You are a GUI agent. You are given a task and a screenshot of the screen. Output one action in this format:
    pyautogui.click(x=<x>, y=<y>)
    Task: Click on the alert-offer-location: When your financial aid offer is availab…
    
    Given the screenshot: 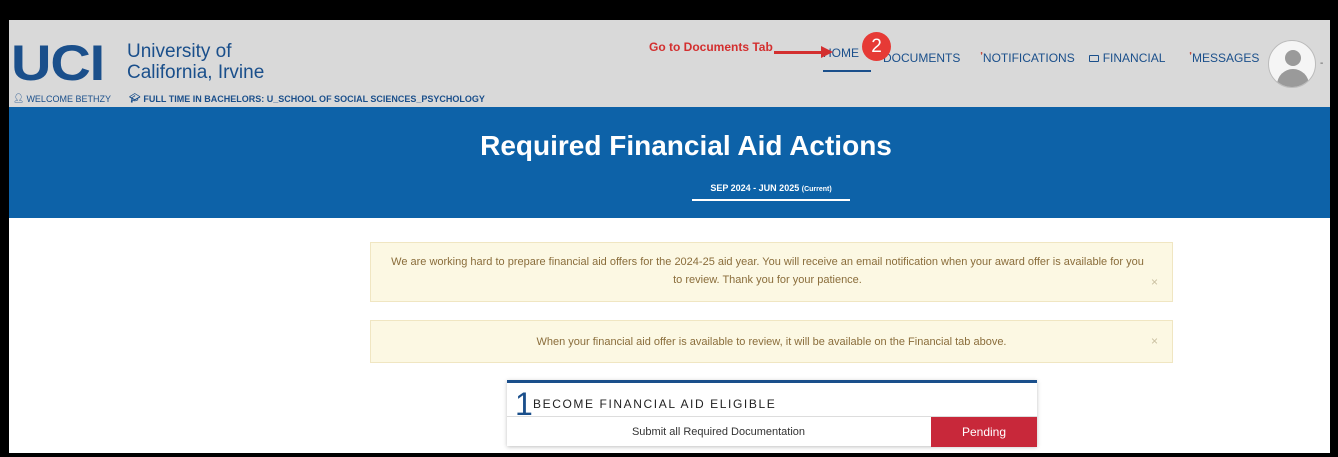 What is the action you would take?
    pyautogui.click(x=771, y=341)
    